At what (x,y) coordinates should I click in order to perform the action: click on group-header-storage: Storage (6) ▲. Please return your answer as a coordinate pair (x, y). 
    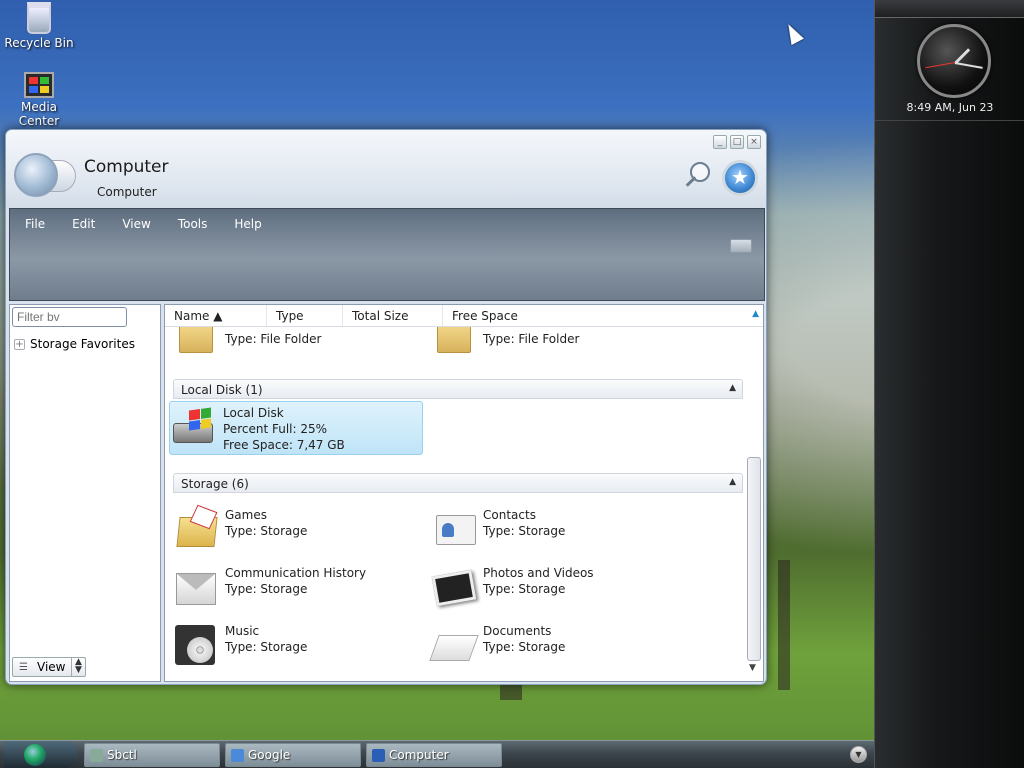
    Looking at the image, I should click on (458, 483).